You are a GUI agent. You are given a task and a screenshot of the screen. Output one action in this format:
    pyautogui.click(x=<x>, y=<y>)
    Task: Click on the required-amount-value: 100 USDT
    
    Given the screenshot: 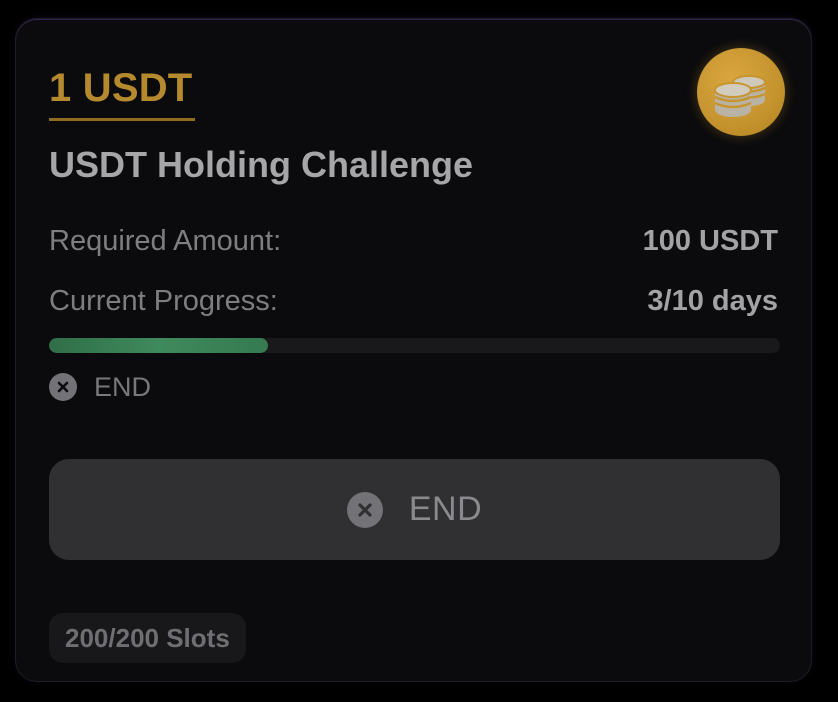 What is the action you would take?
    pyautogui.click(x=710, y=241)
    